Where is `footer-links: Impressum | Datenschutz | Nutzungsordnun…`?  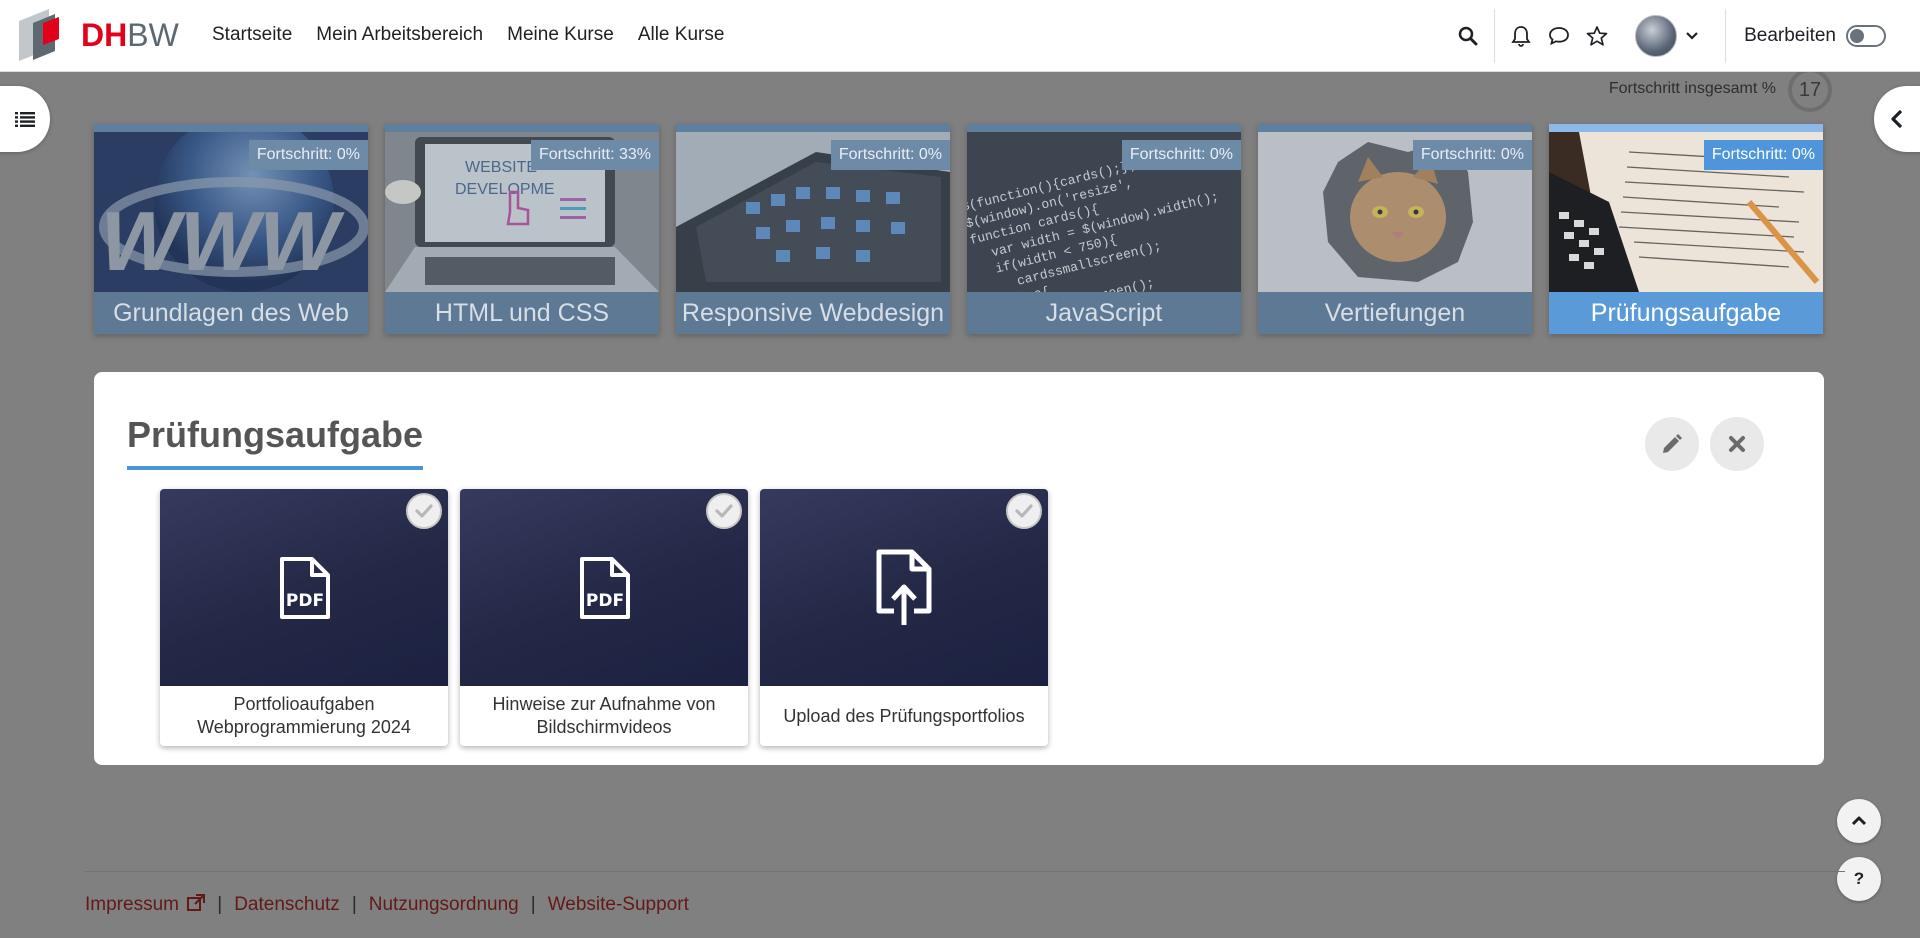 footer-links: Impressum | Datenschutz | Nutzungsordnun… is located at coordinates (387, 905).